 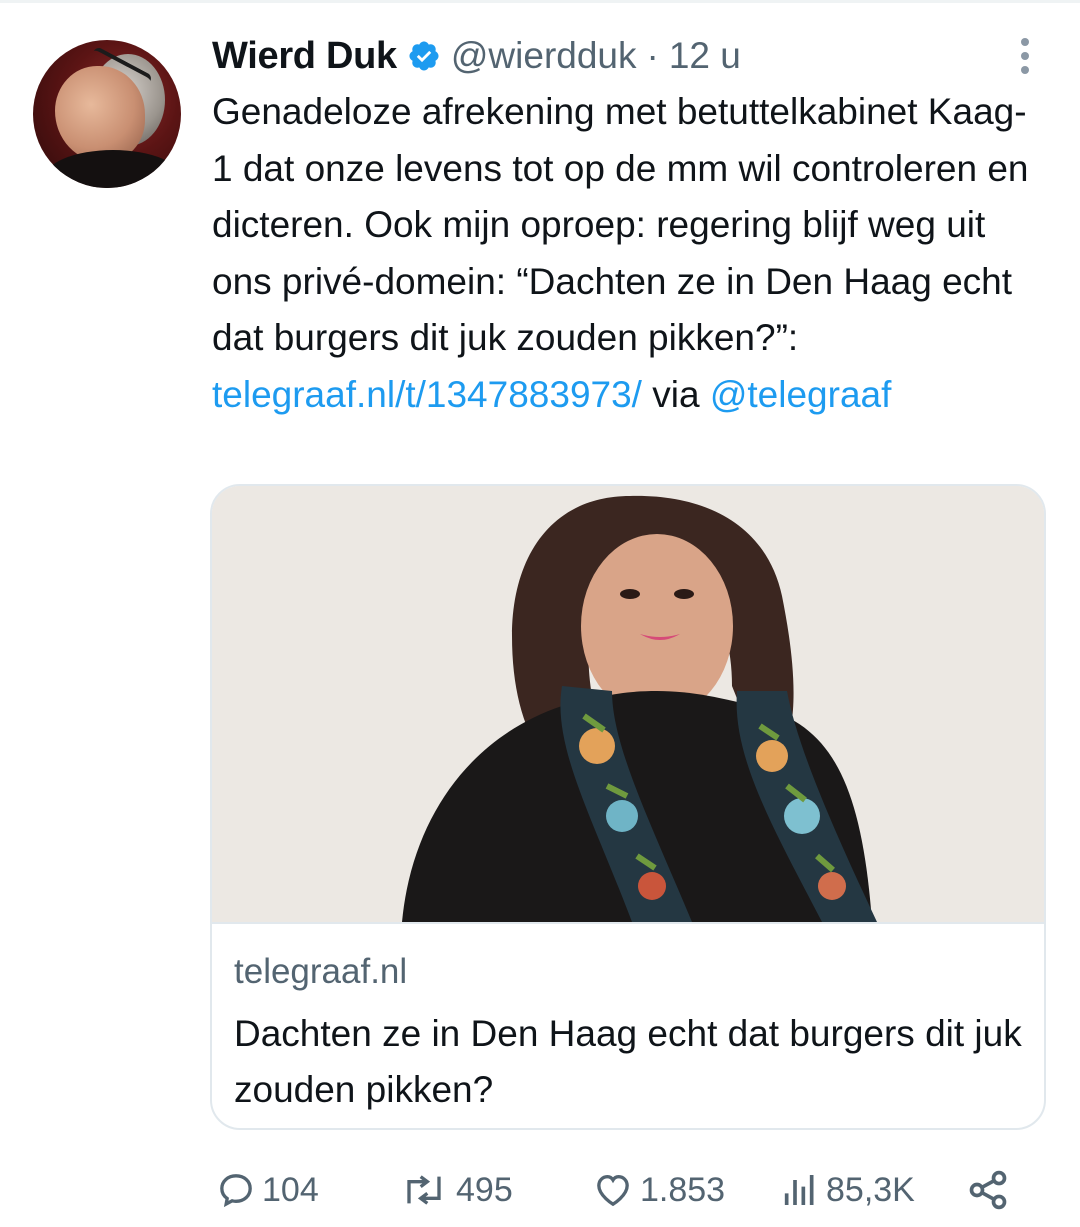 I want to click on author-avatar, so click(x=107, y=114).